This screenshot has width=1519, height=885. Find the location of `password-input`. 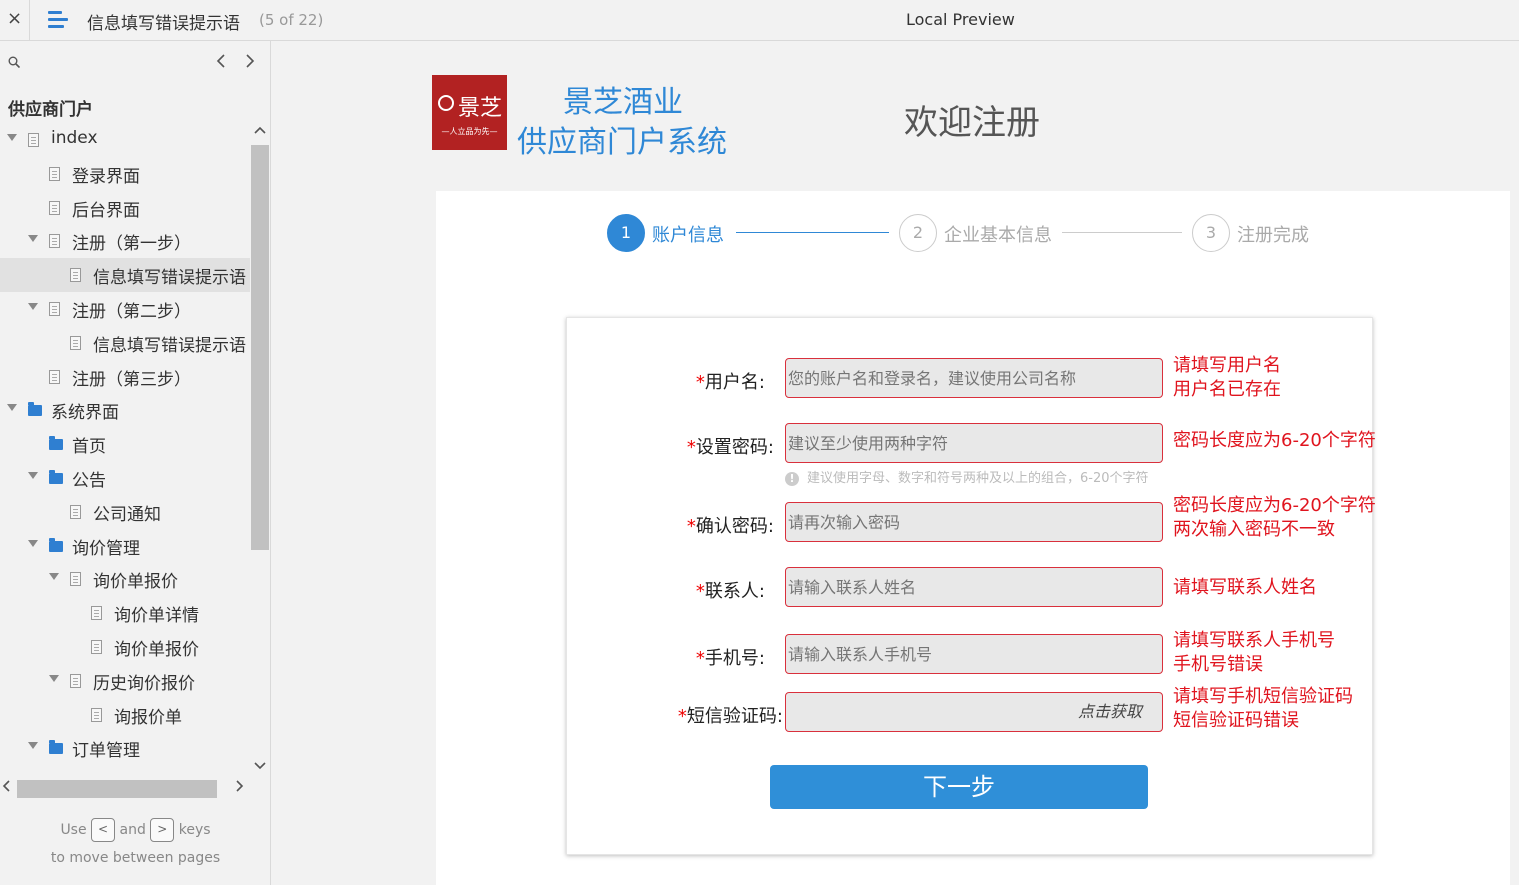

password-input is located at coordinates (974, 443).